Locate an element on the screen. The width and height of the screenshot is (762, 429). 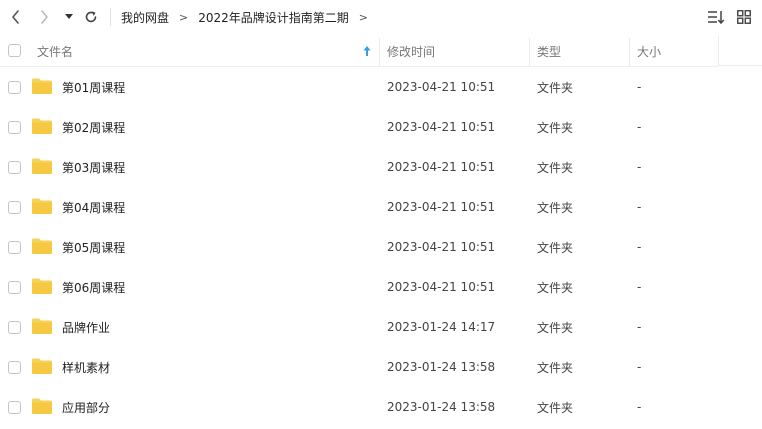
file-name: 样机素材 is located at coordinates (86, 367).